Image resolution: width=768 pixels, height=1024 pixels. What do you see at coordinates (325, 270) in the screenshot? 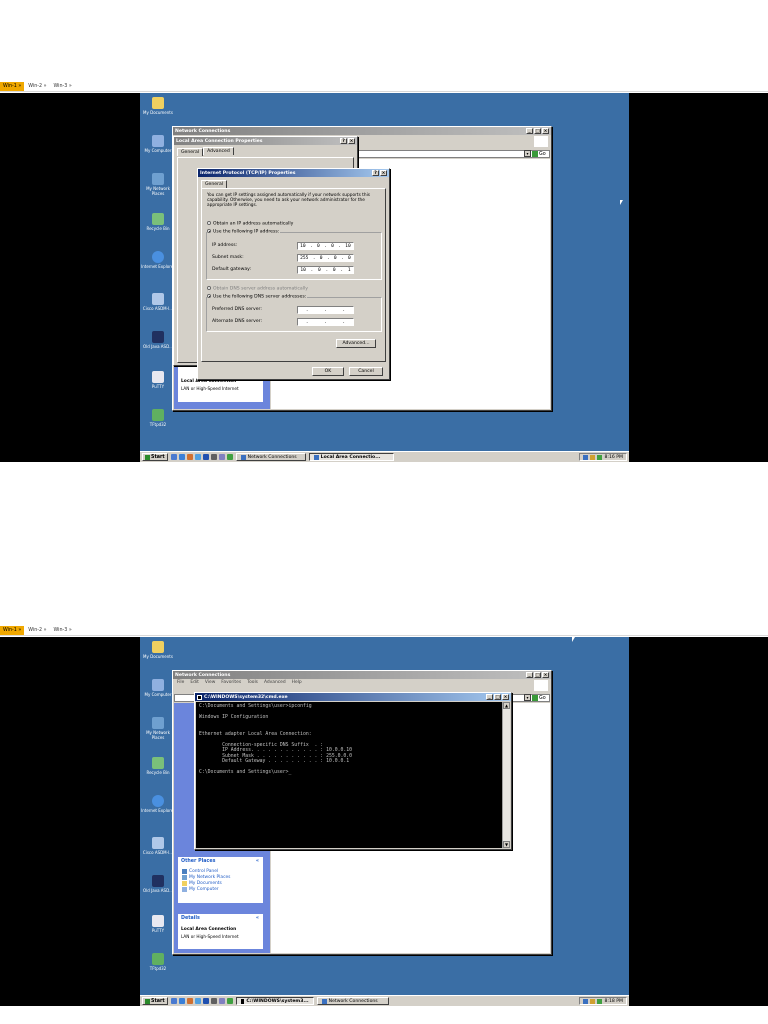
I see `default-gateway-field: 10. 0. 0. 1` at bounding box center [325, 270].